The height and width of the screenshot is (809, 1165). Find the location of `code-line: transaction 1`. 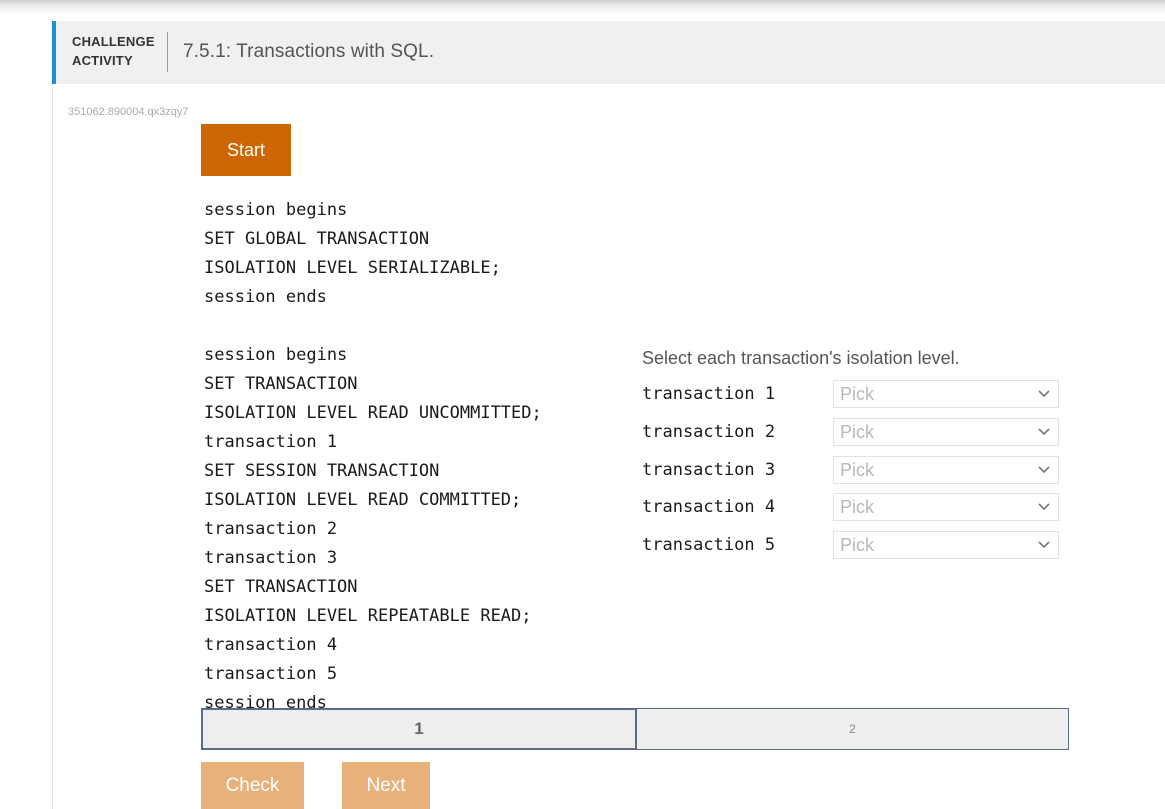

code-line: transaction 1 is located at coordinates (271, 442).